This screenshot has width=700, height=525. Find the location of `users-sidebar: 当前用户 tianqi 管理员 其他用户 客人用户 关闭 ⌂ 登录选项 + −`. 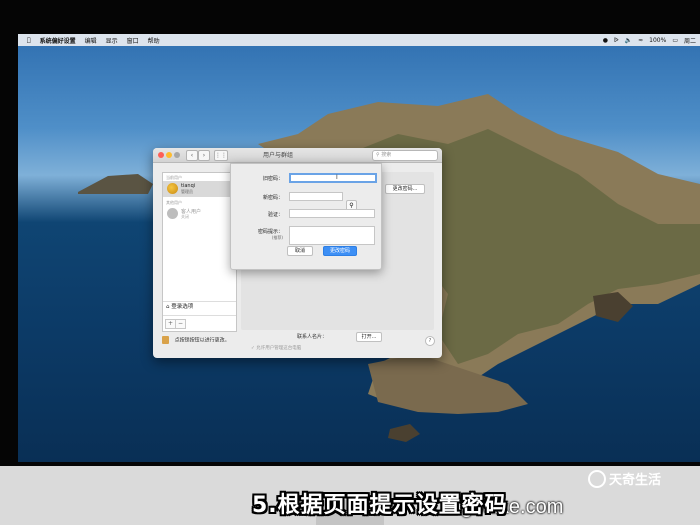

users-sidebar: 当前用户 tianqi 管理员 其他用户 客人用户 关闭 ⌂ 登录选项 + − is located at coordinates (199, 252).